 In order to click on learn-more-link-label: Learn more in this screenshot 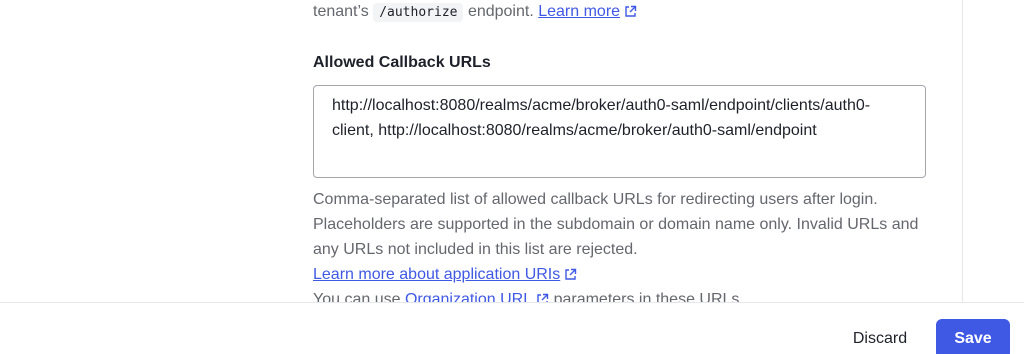, I will do `click(579, 11)`.